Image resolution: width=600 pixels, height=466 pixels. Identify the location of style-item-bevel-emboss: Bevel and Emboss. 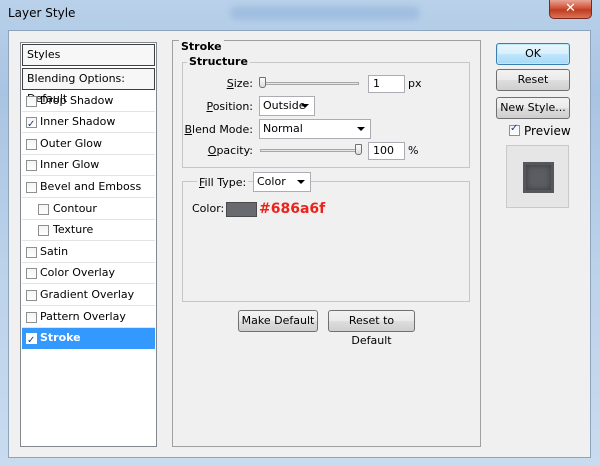
(88, 187).